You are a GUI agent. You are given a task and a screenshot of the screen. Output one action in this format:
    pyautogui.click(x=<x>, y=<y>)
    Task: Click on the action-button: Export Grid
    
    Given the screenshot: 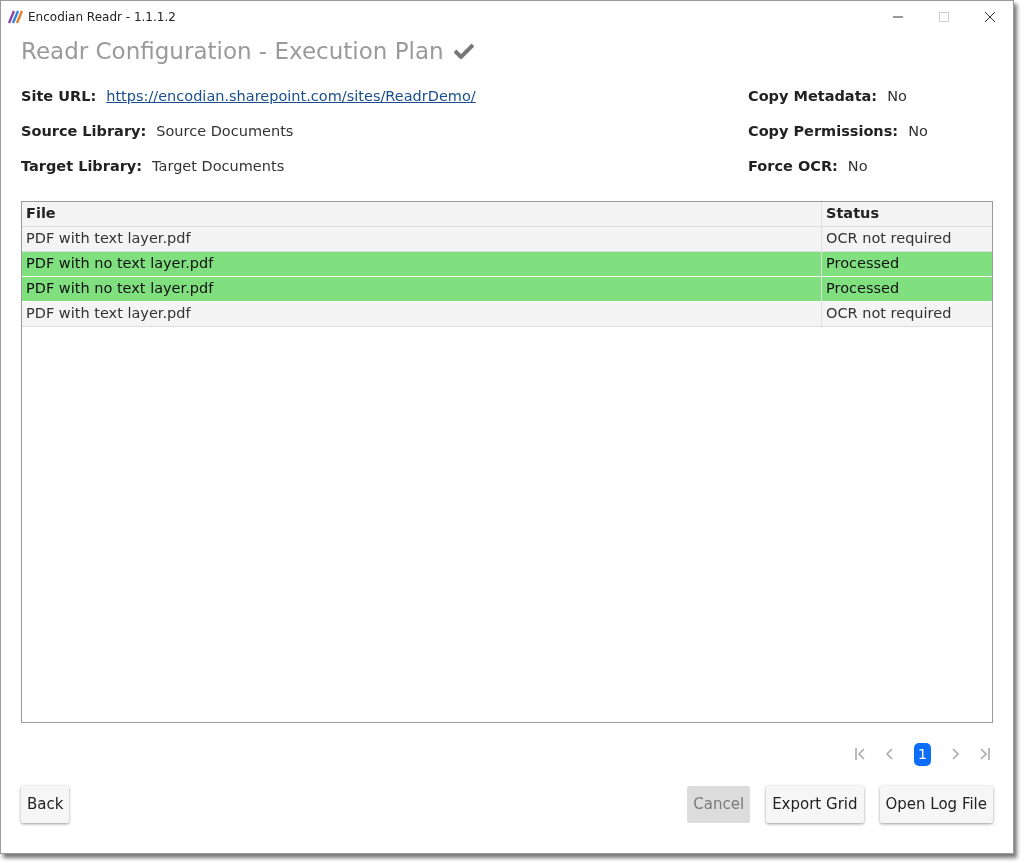 What is the action you would take?
    pyautogui.click(x=815, y=804)
    